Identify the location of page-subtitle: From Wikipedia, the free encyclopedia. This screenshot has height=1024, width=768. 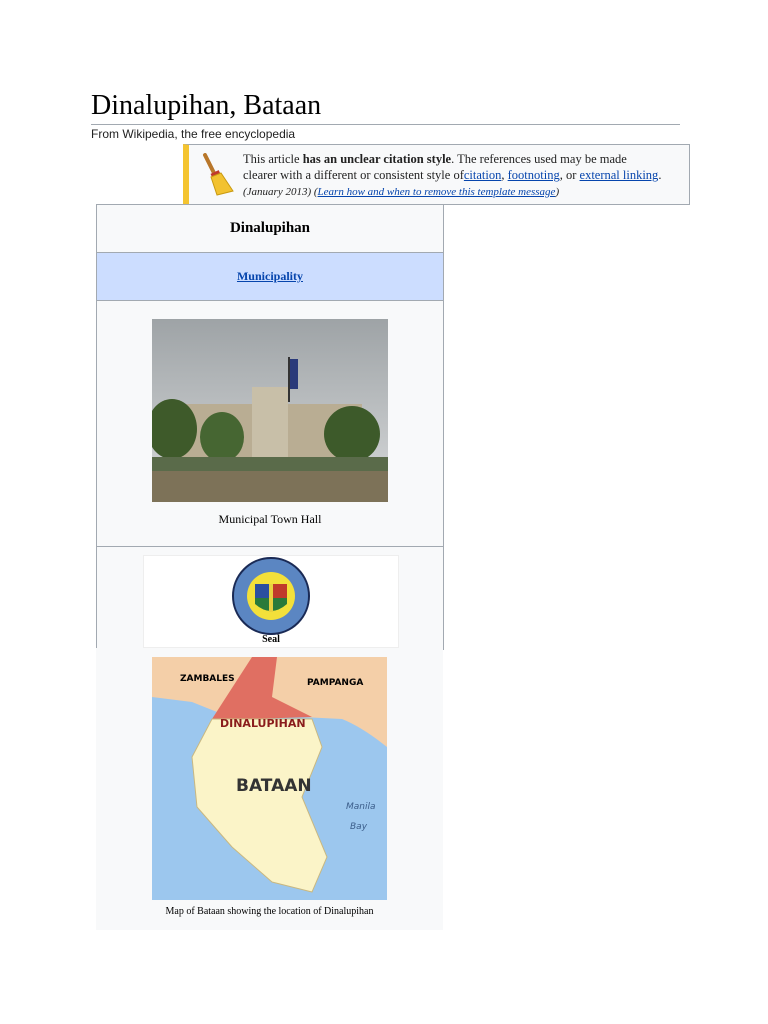
(193, 134).